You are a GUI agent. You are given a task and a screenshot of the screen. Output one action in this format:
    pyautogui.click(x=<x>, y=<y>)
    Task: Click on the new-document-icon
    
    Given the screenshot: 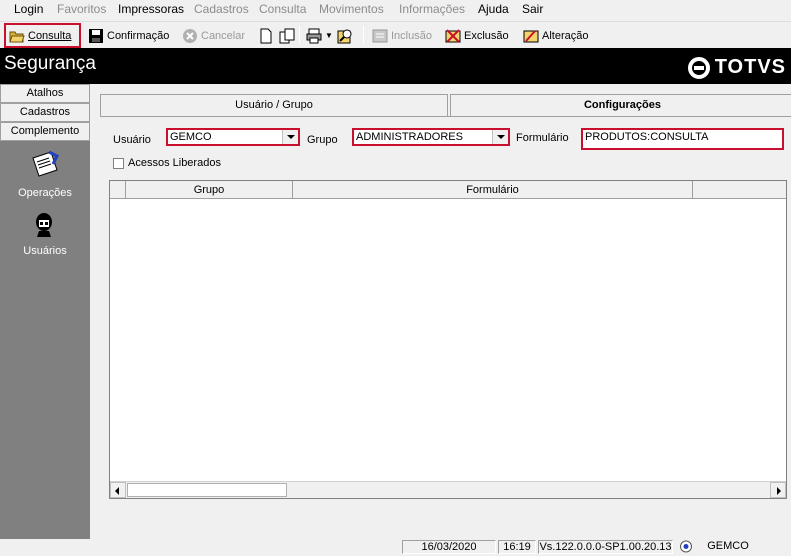 What is the action you would take?
    pyautogui.click(x=266, y=36)
    